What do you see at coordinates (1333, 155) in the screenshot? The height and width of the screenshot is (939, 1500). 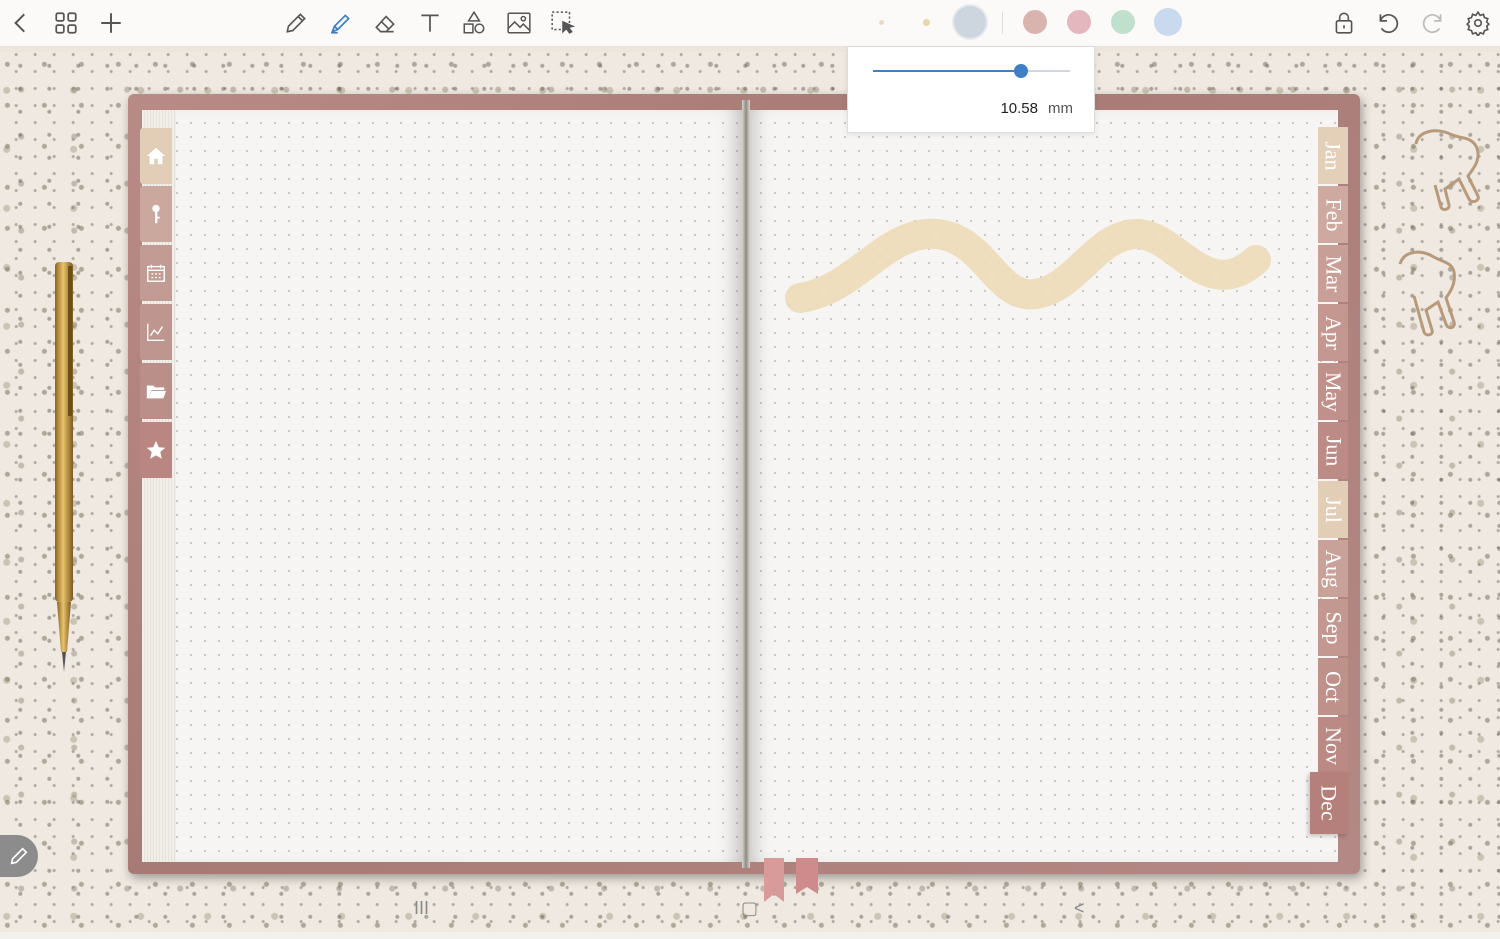 I see `month-tab-jan: Jan` at bounding box center [1333, 155].